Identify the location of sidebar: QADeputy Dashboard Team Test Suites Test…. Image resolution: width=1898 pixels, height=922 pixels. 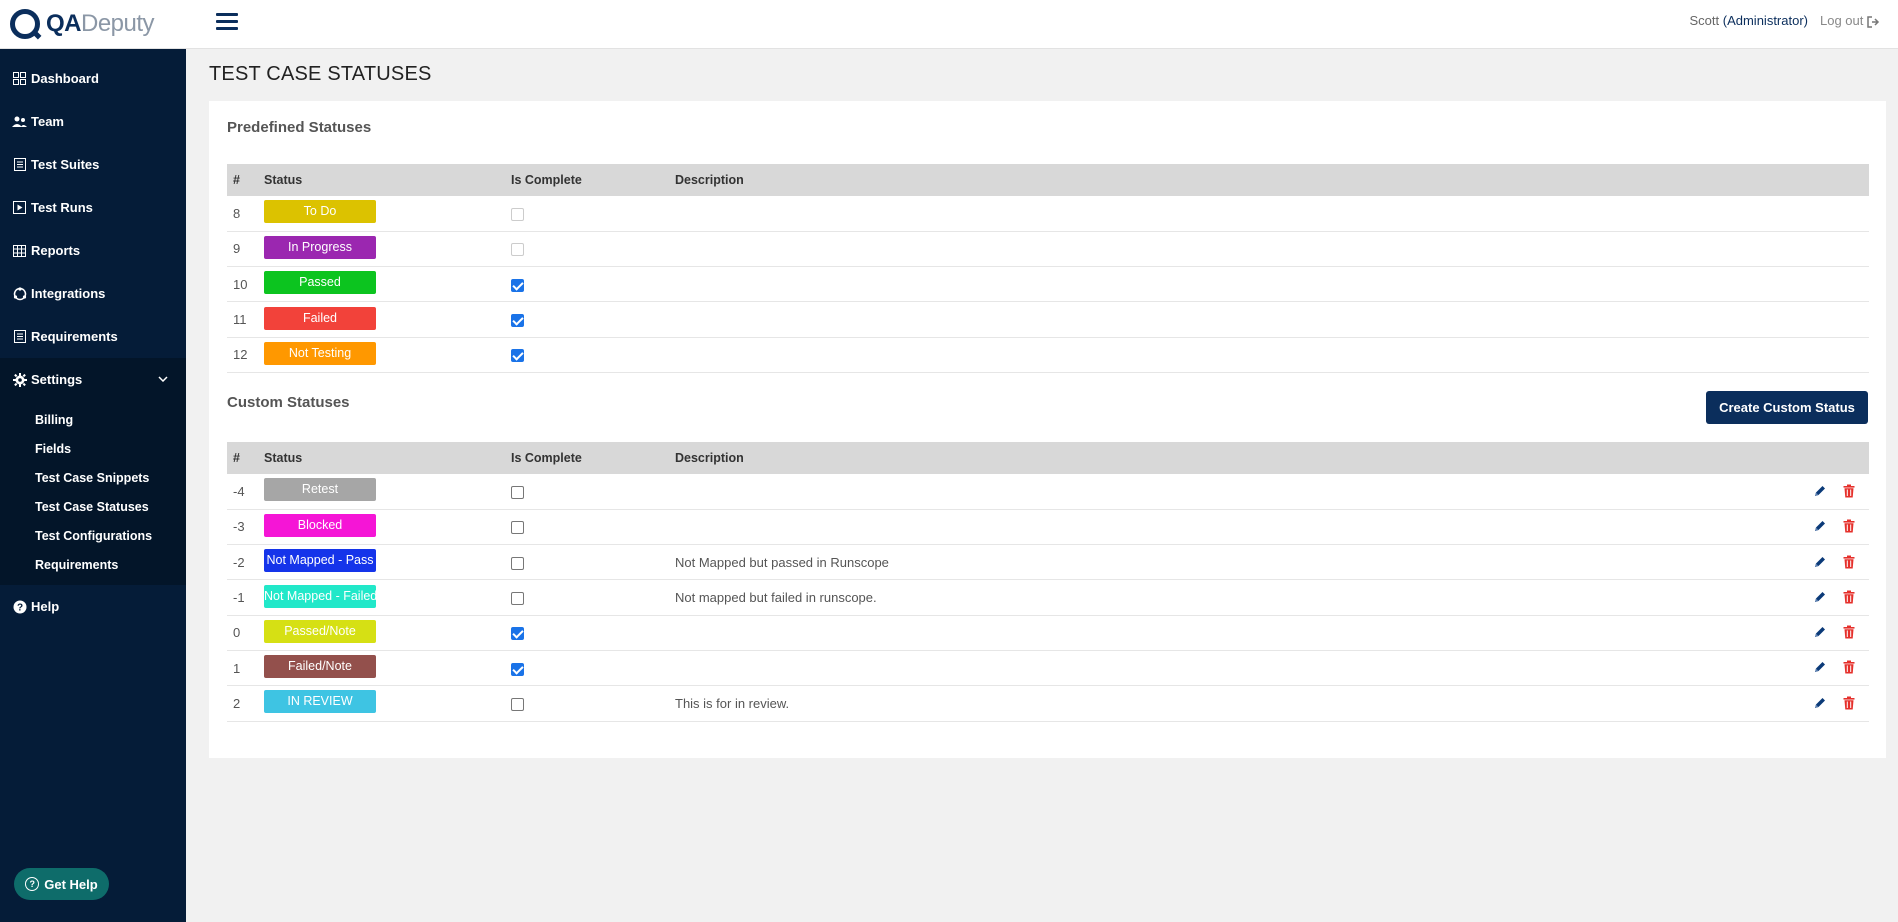
(93, 461).